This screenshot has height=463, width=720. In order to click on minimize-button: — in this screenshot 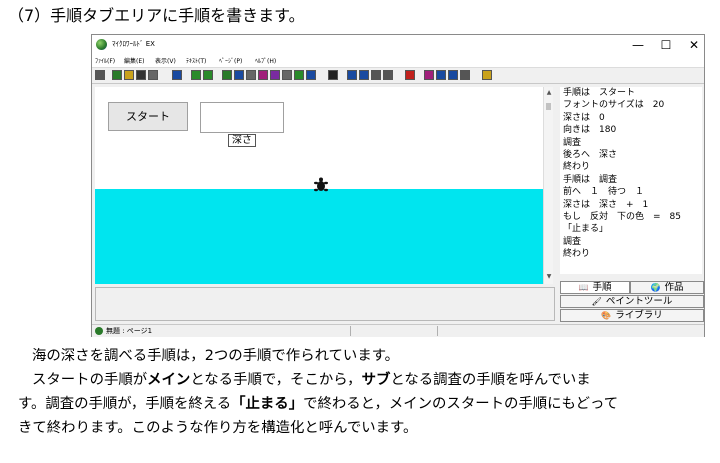, I will do `click(638, 45)`.